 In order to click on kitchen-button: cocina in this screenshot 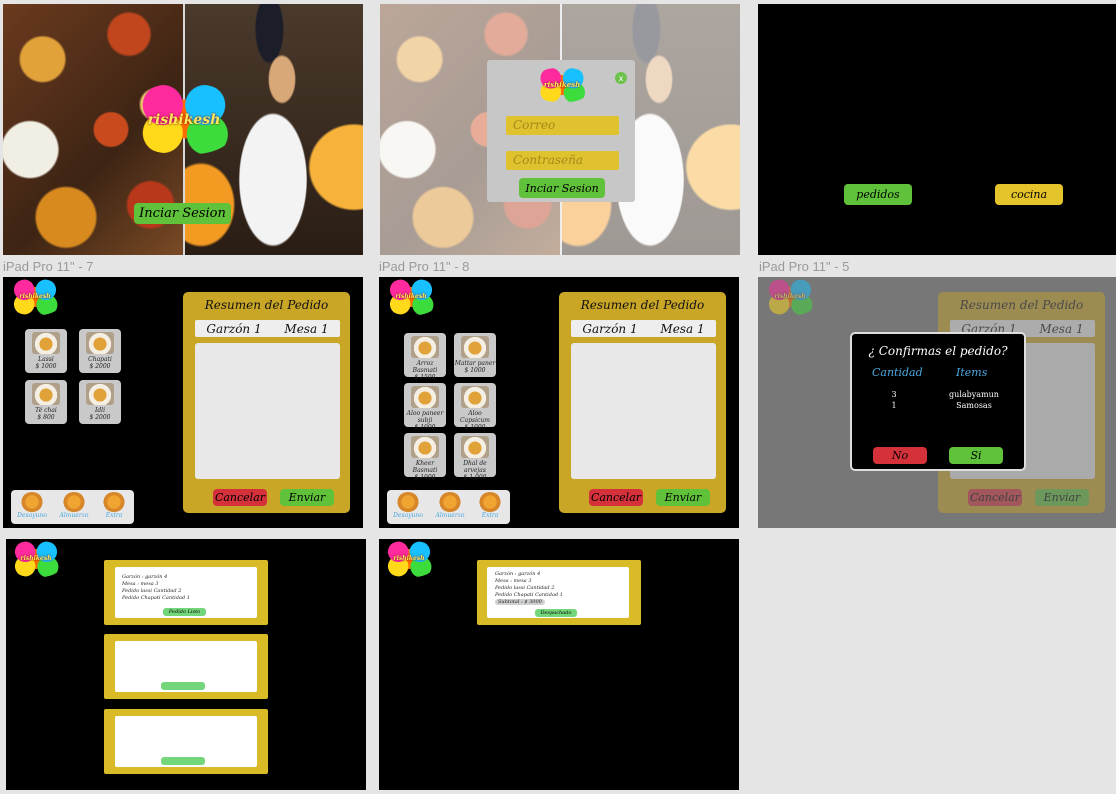, I will do `click(1029, 194)`.